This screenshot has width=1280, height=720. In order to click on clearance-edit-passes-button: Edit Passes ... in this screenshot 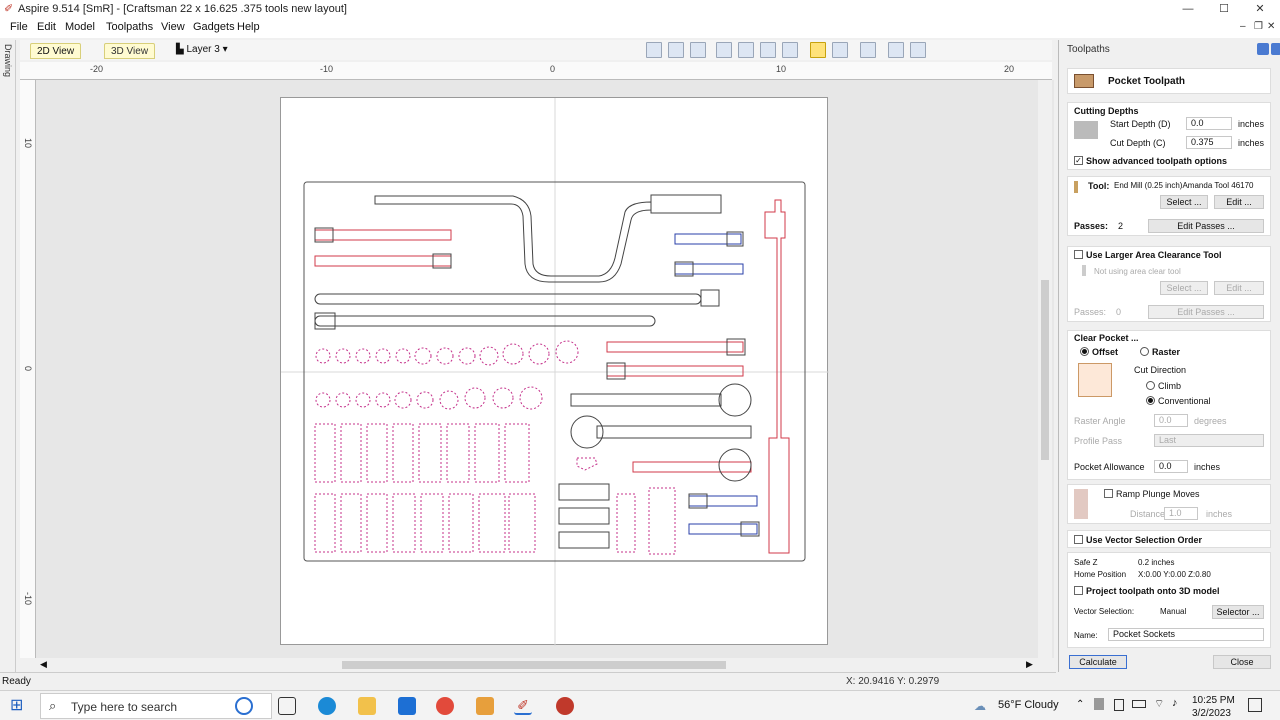, I will do `click(1206, 312)`.